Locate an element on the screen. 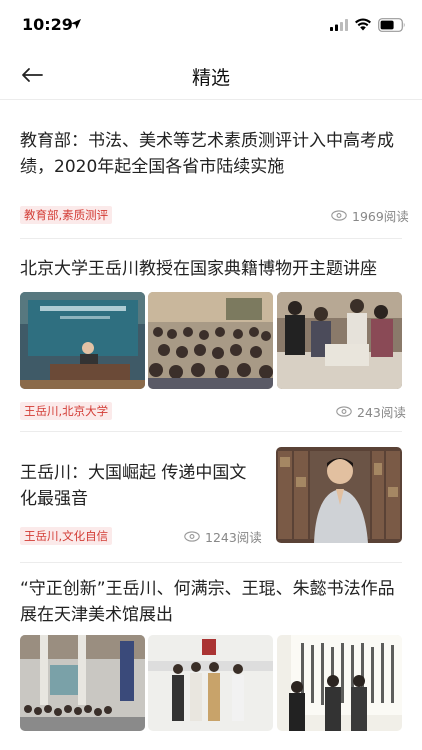 Image resolution: width=422 pixels, height=750 pixels. read-count-text: 1969阅读 is located at coordinates (380, 216).